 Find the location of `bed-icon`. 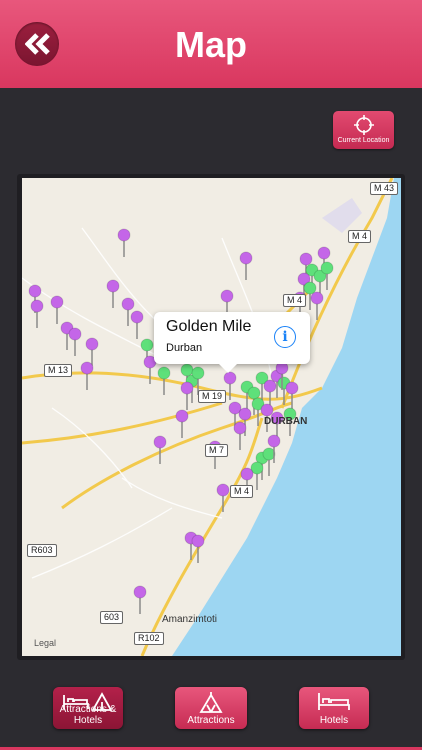

bed-icon is located at coordinates (334, 701).